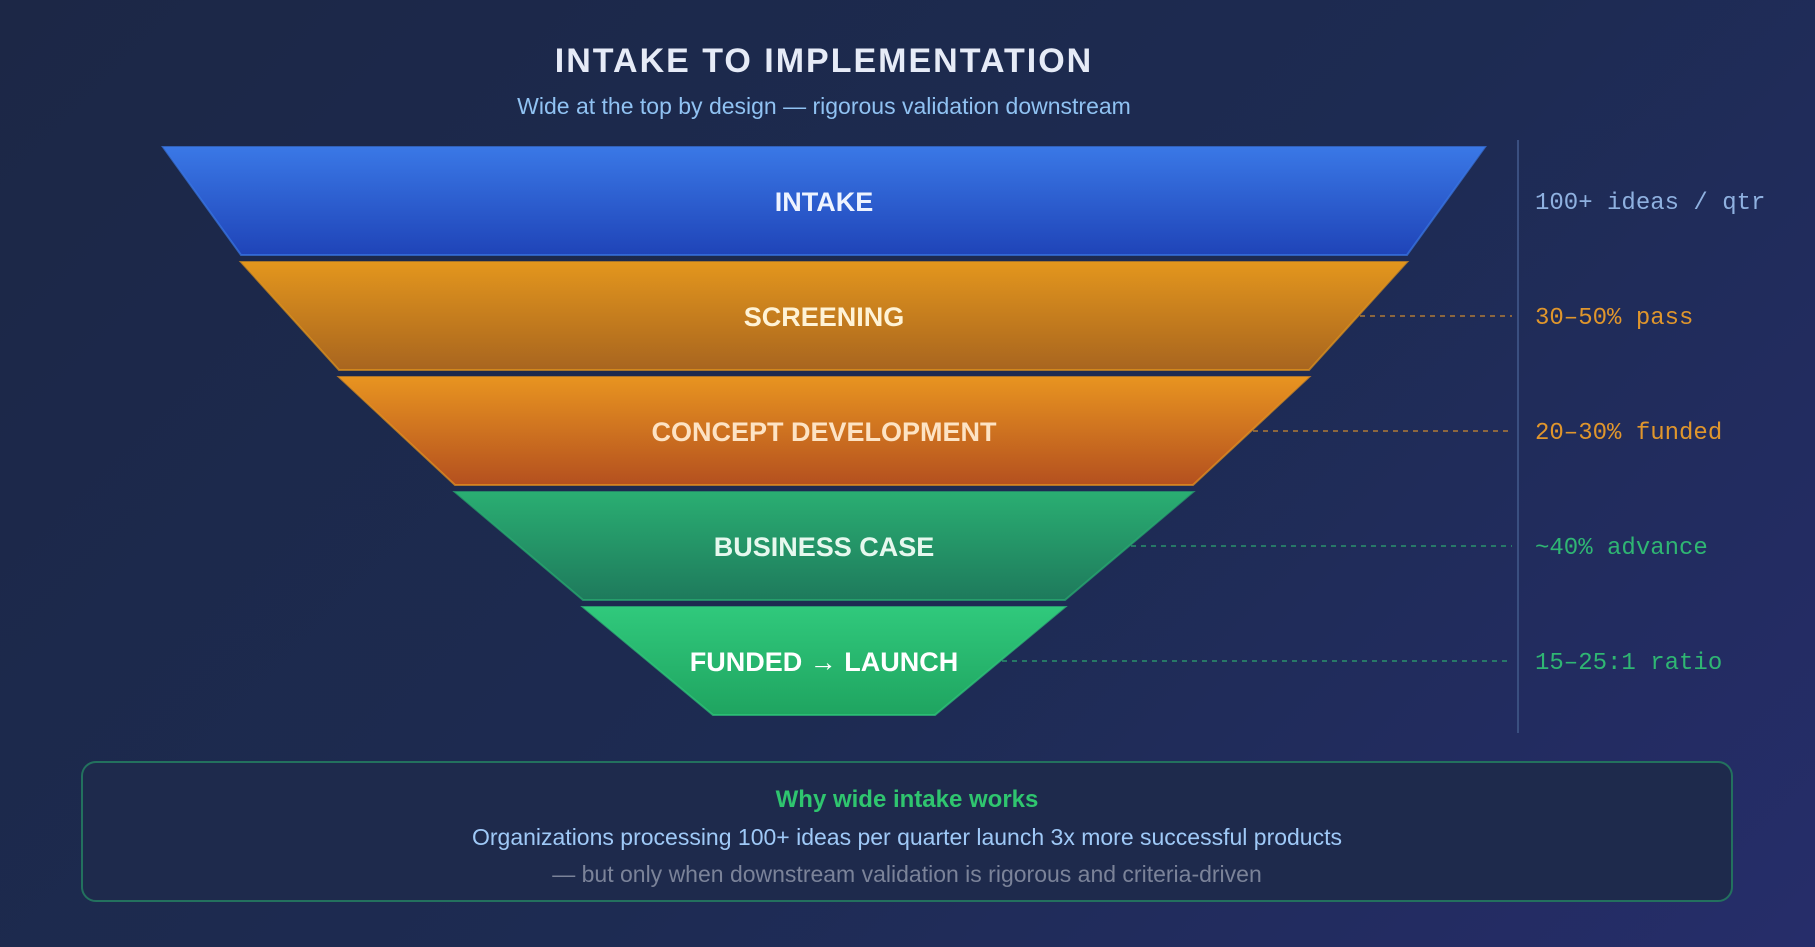 This screenshot has height=947, width=1815. Describe the element at coordinates (1650, 203) in the screenshot. I see `funnel-stage-metric: 100+ ideas / qtr` at that location.